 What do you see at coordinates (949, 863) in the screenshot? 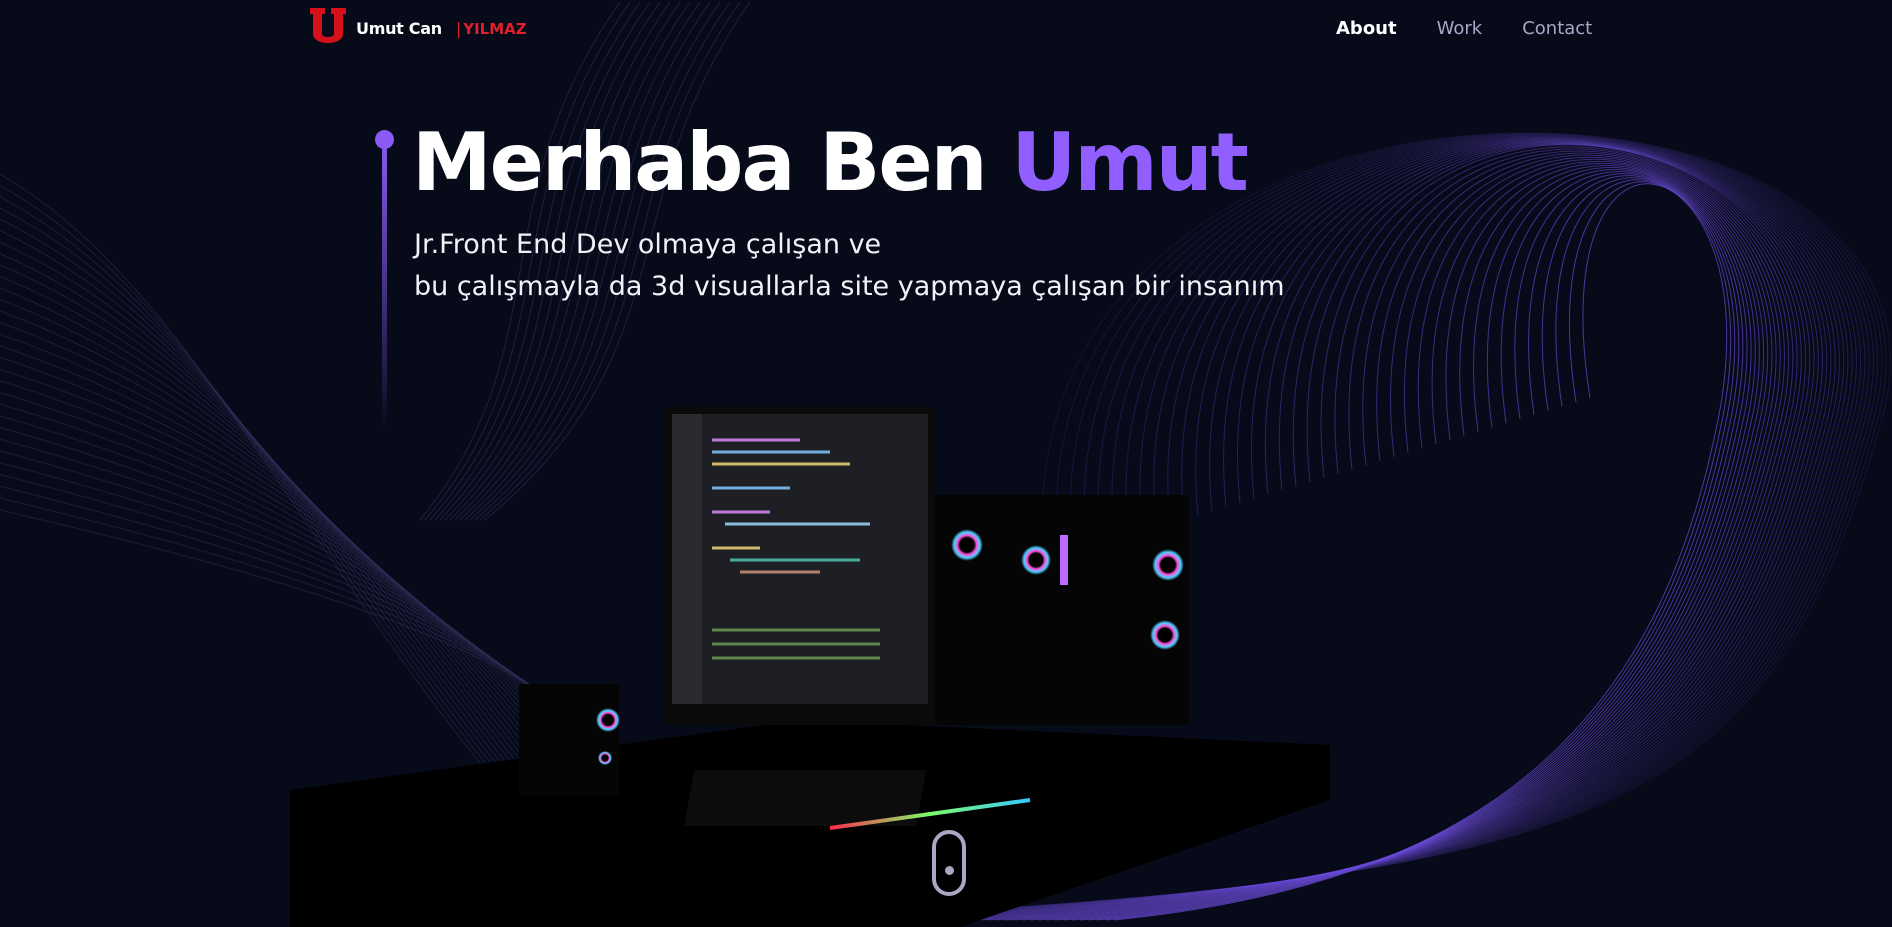
I see `mouse-scroll-icon` at bounding box center [949, 863].